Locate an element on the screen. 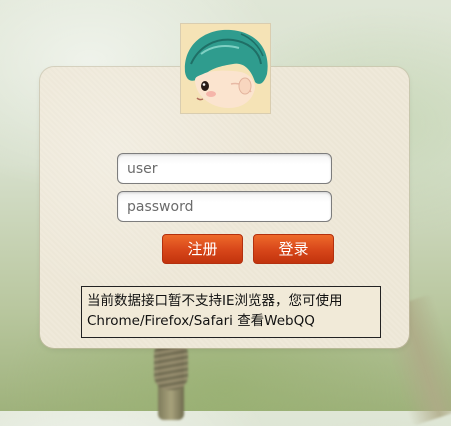  username-input is located at coordinates (224, 168).